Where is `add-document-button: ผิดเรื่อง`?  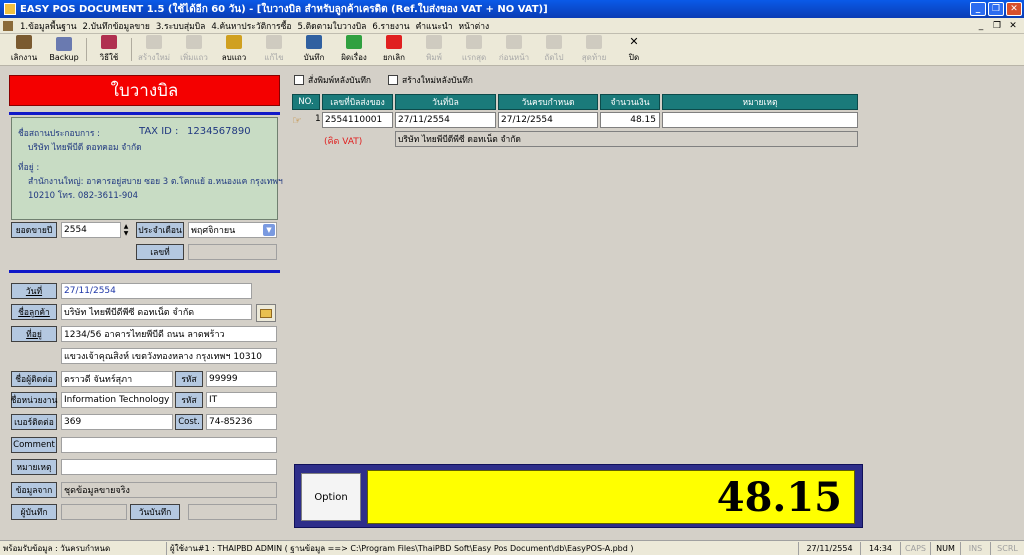
add-document-button: ผิดเรื่อง is located at coordinates (354, 49).